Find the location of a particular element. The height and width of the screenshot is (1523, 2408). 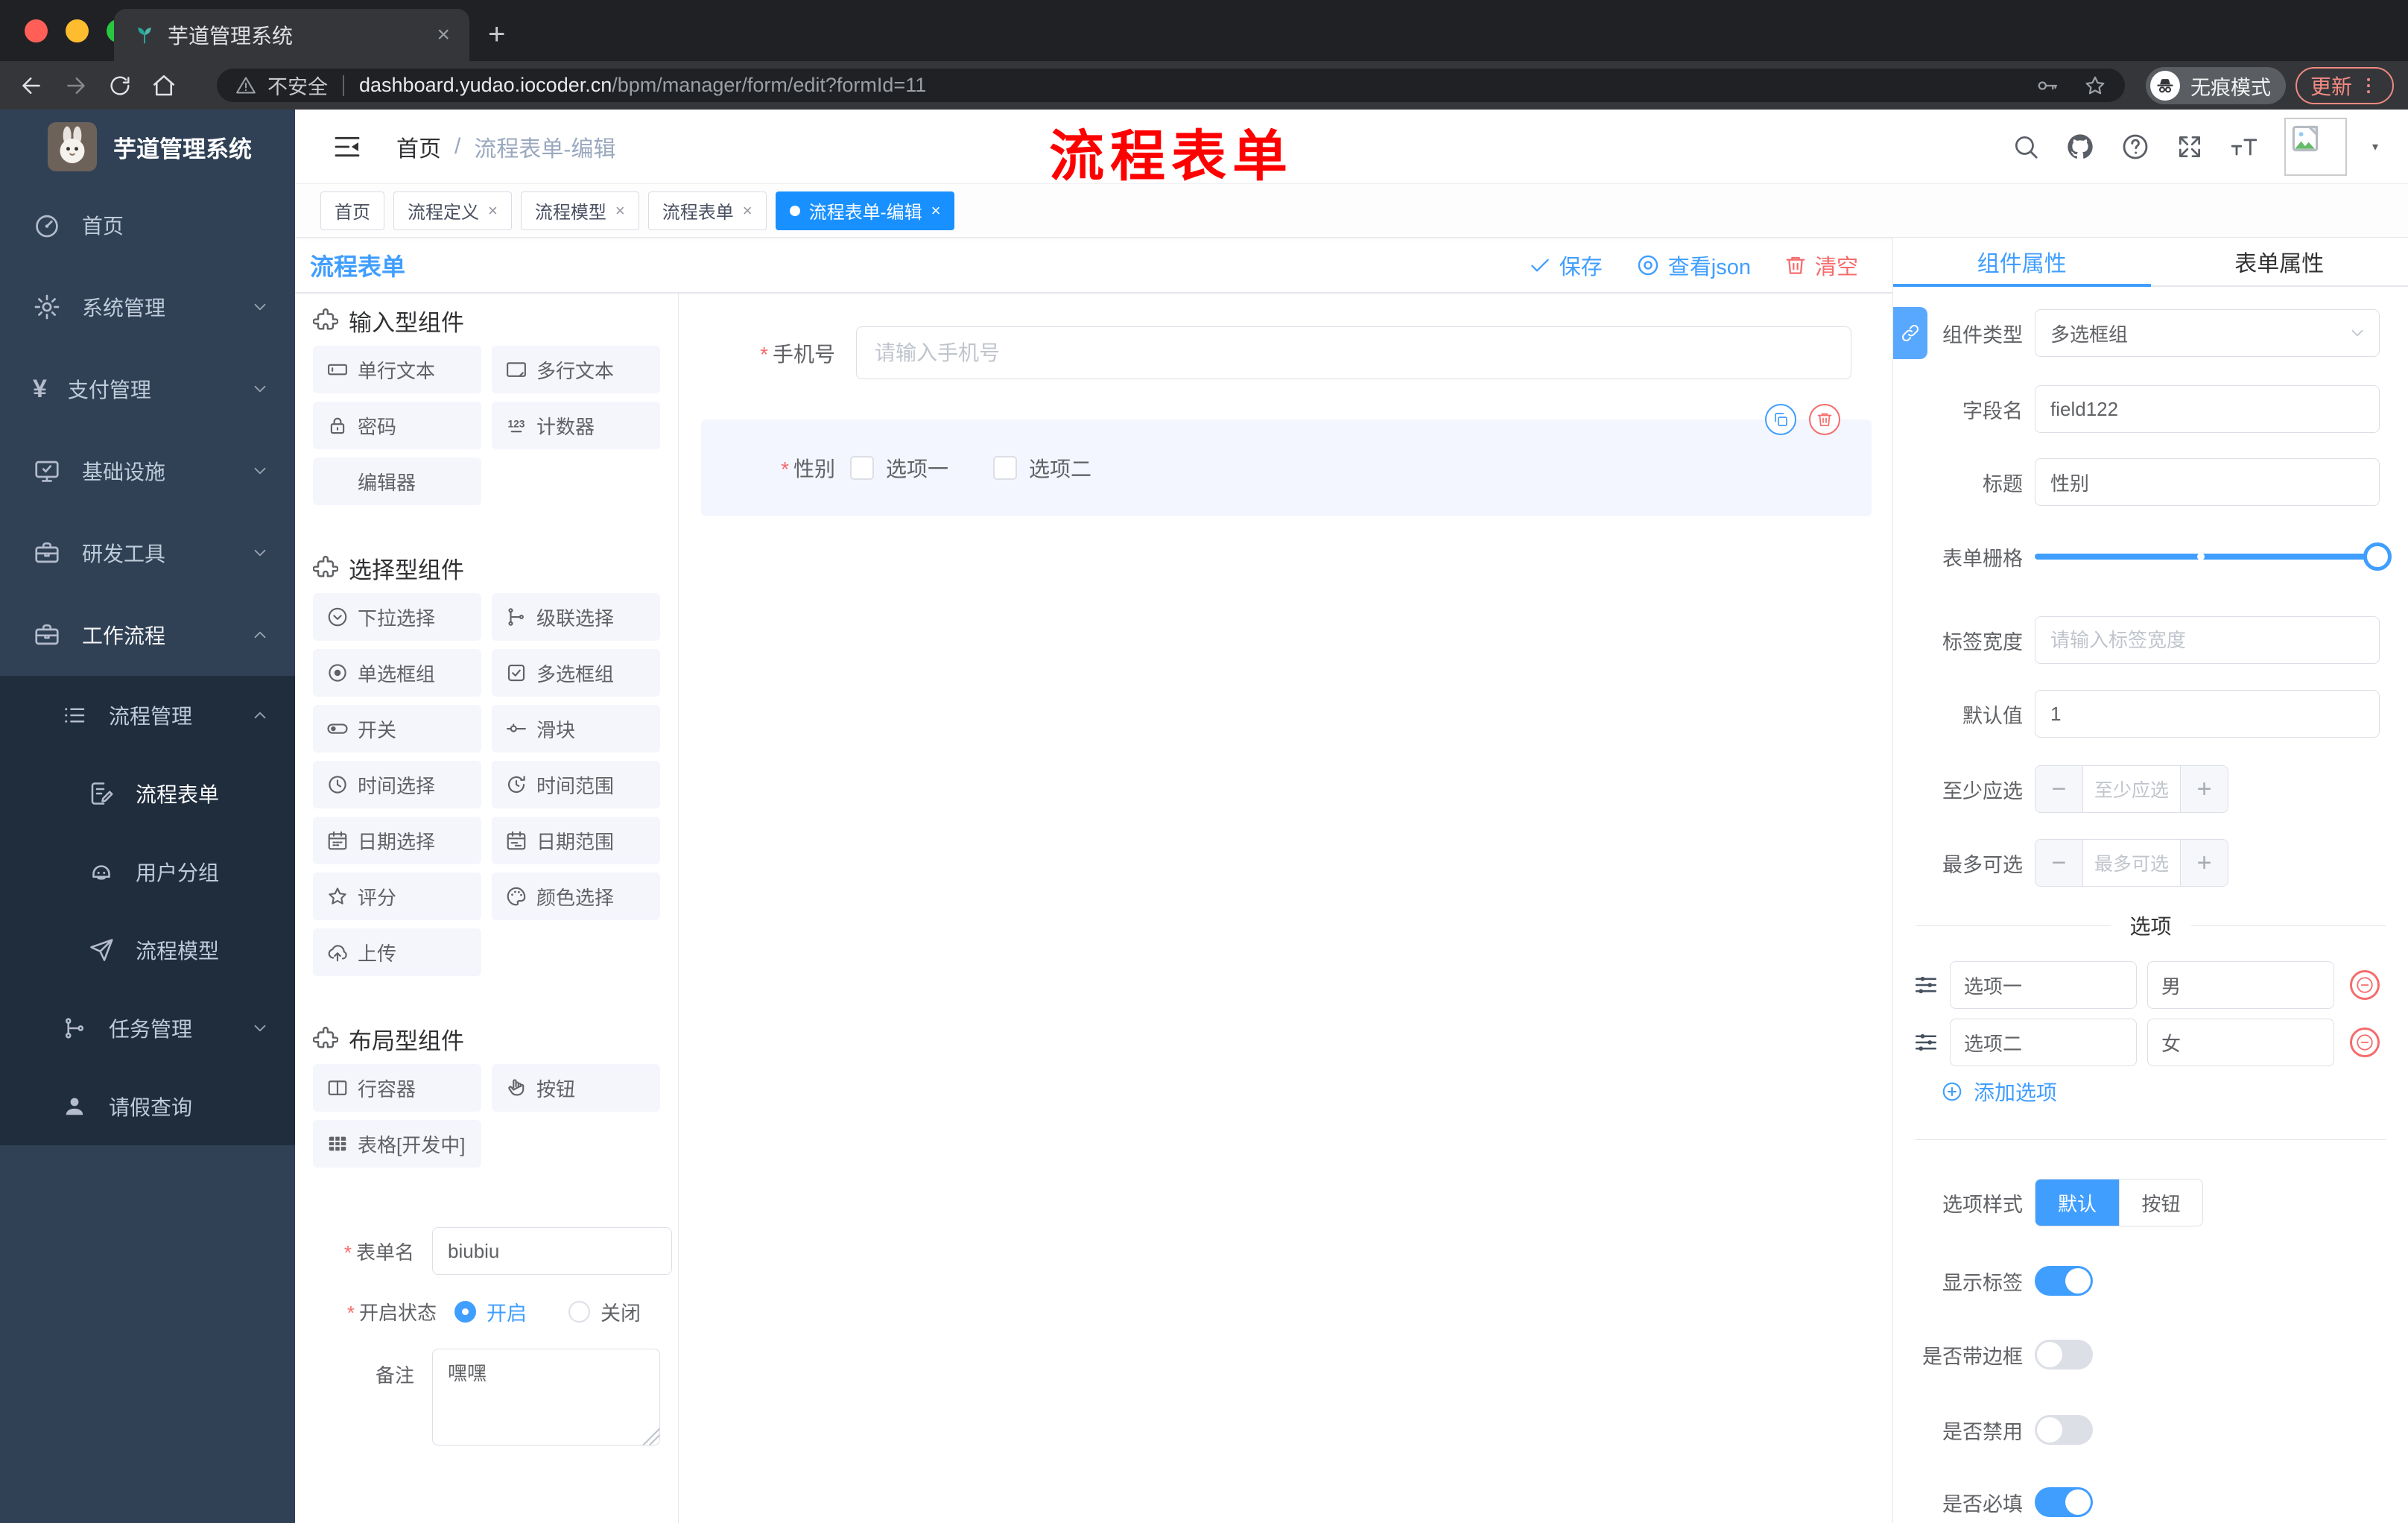

tab-component-props: 组件属性 is located at coordinates (2022, 263).